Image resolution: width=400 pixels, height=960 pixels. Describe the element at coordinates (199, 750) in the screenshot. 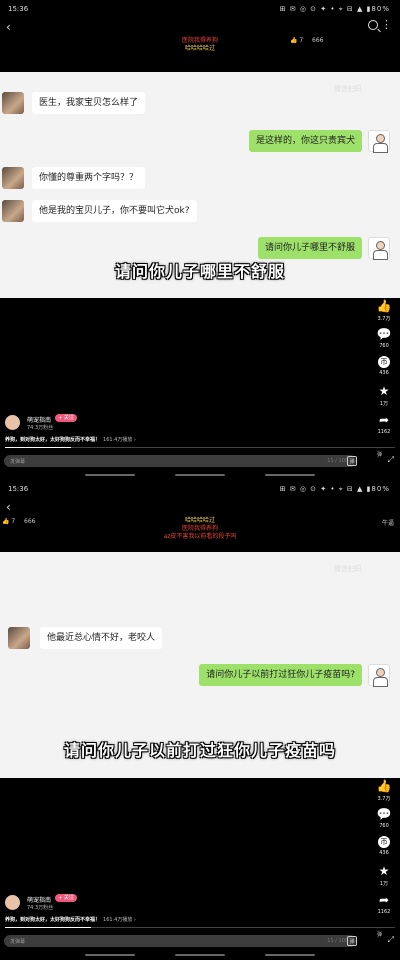

I see `video-subtitle: 请问你儿子以前打过狂你儿子疫苗吗` at that location.